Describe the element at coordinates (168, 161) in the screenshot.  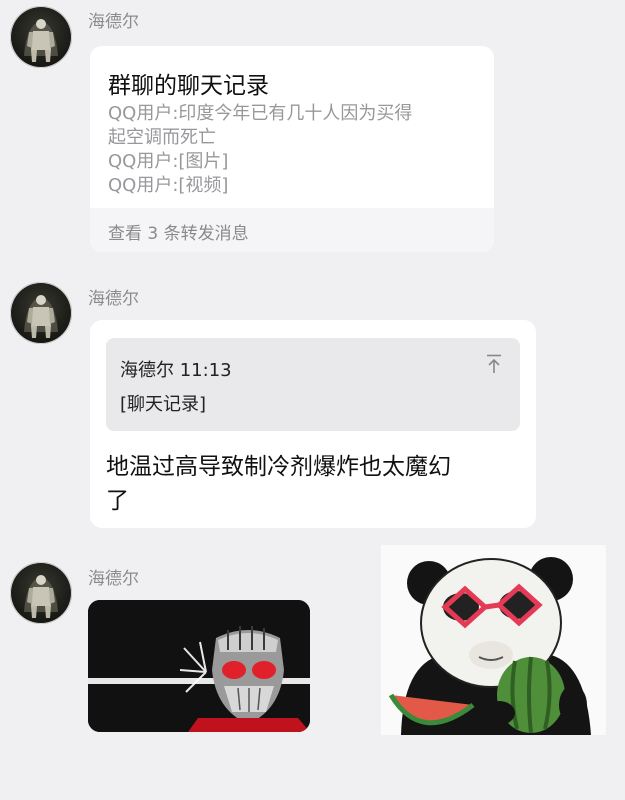
I see `forwarded-line: QQ用户:[图片]` at that location.